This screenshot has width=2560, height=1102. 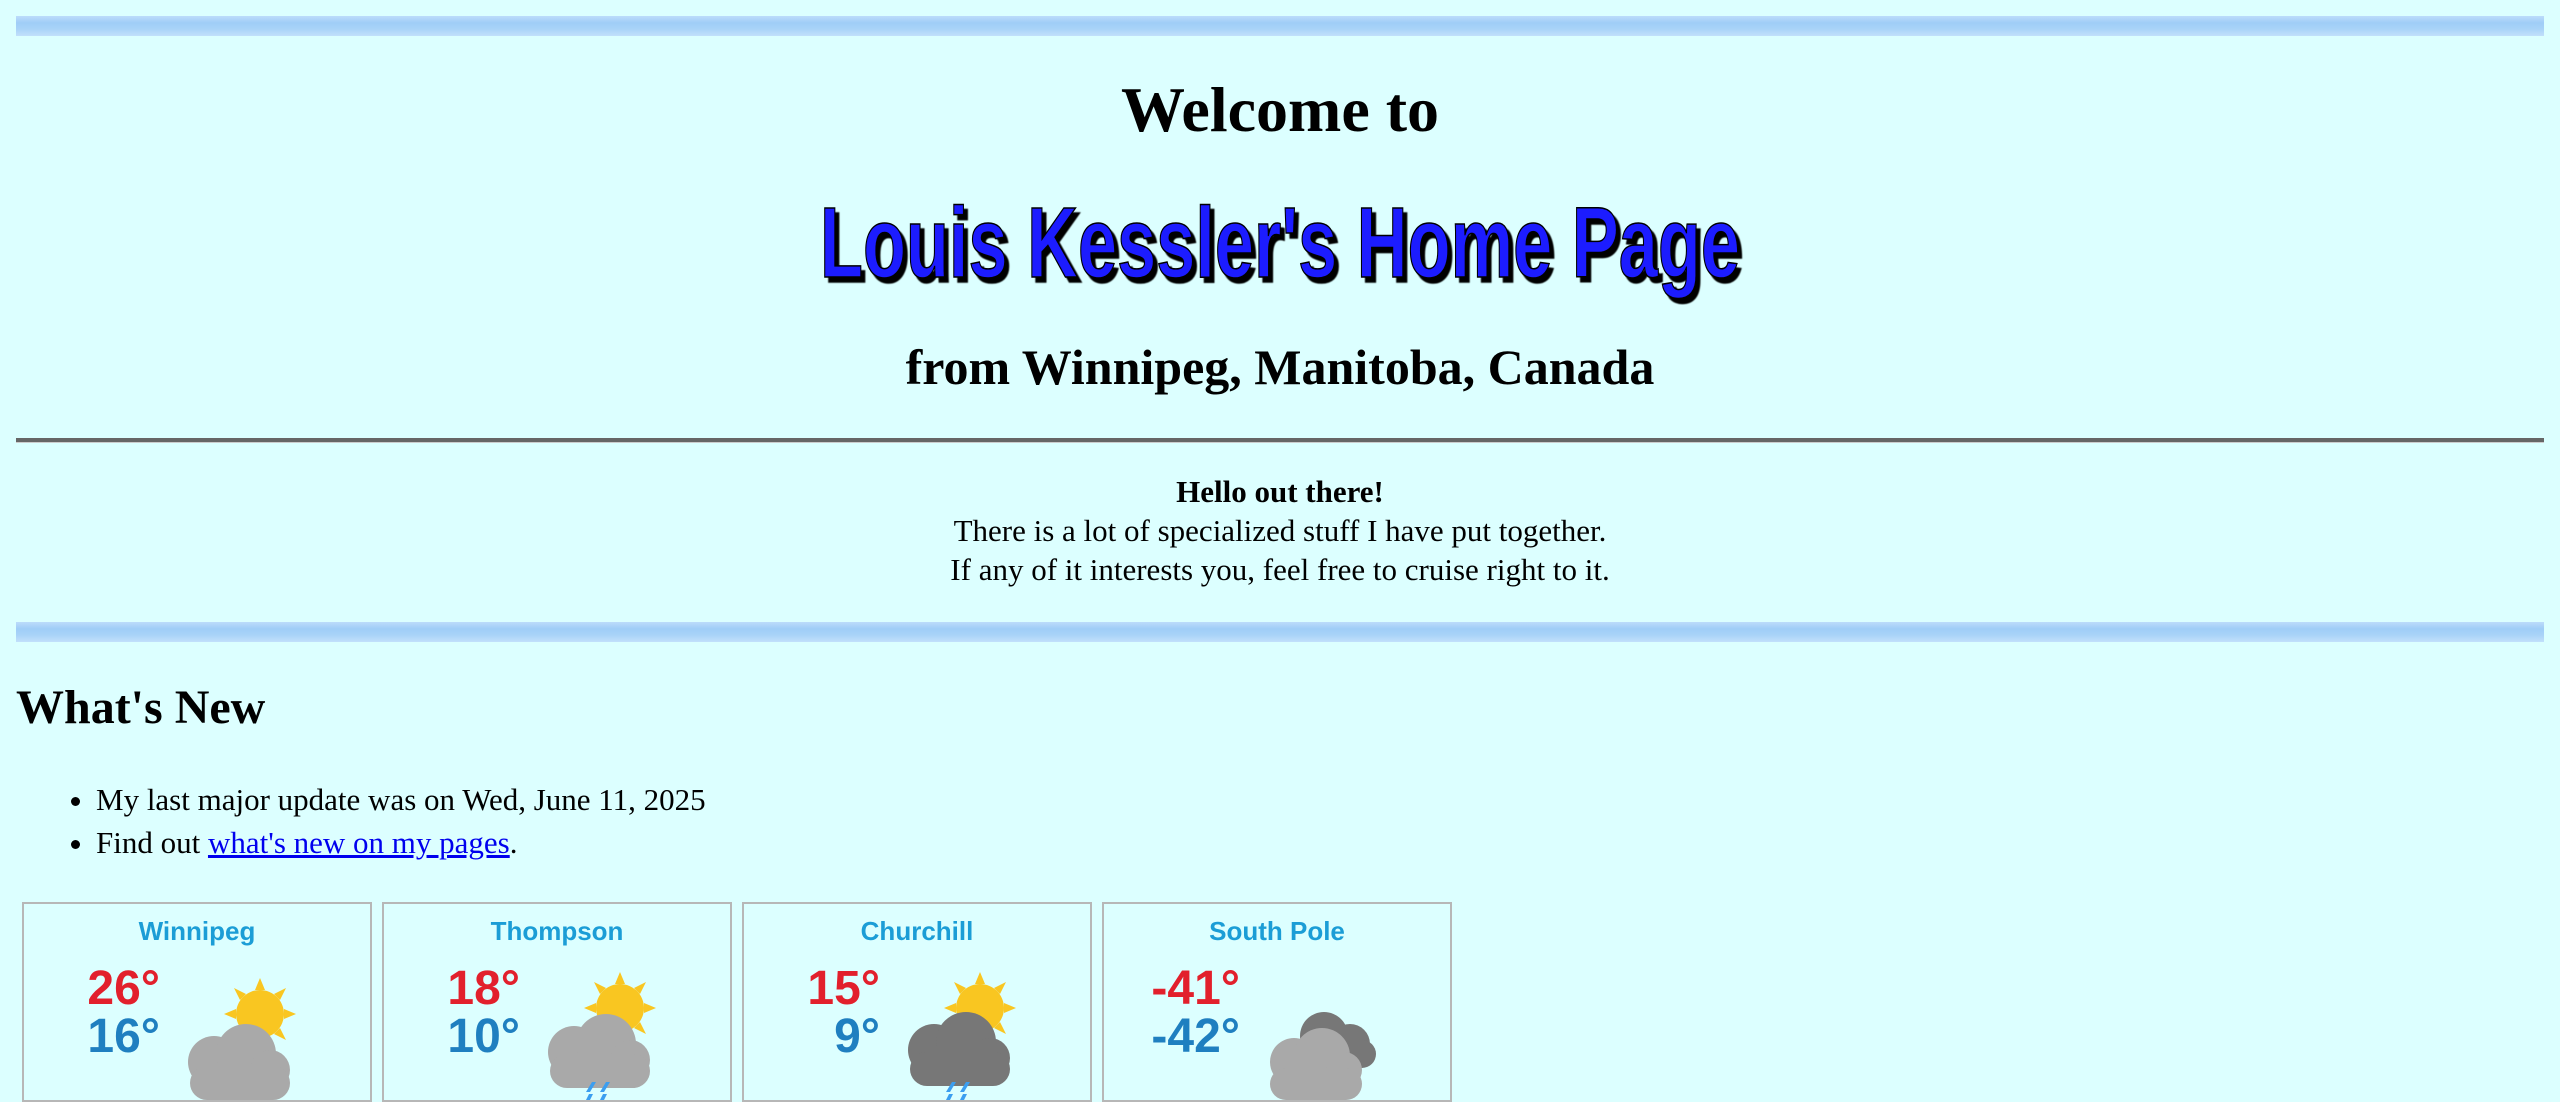 I want to click on weather-card-thompson: Thompson 18° 10°, so click(x=557, y=1002).